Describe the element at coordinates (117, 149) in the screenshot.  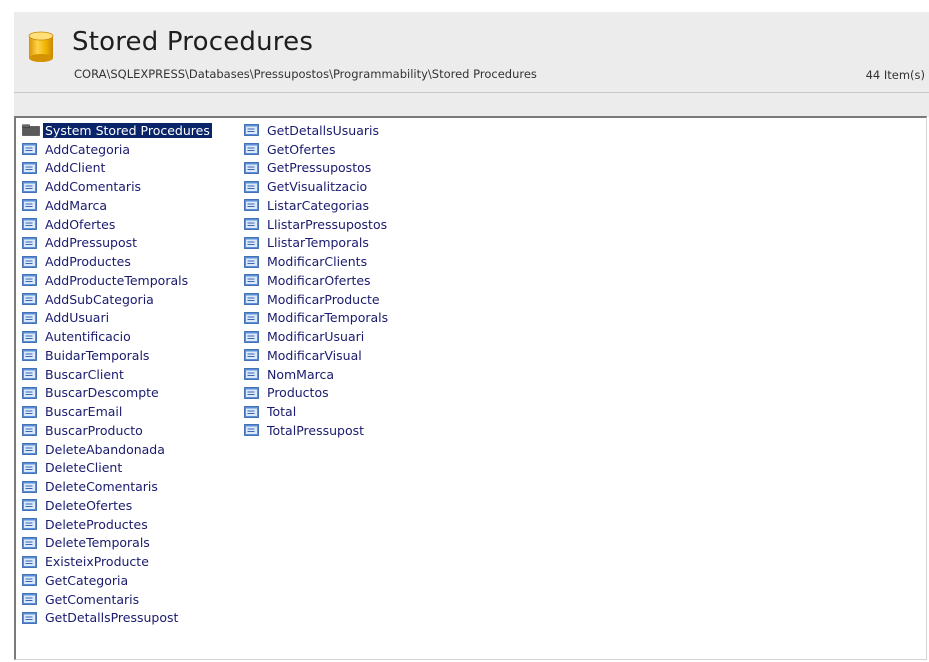
I see `list-item-add-categoria: AddCategoria` at that location.